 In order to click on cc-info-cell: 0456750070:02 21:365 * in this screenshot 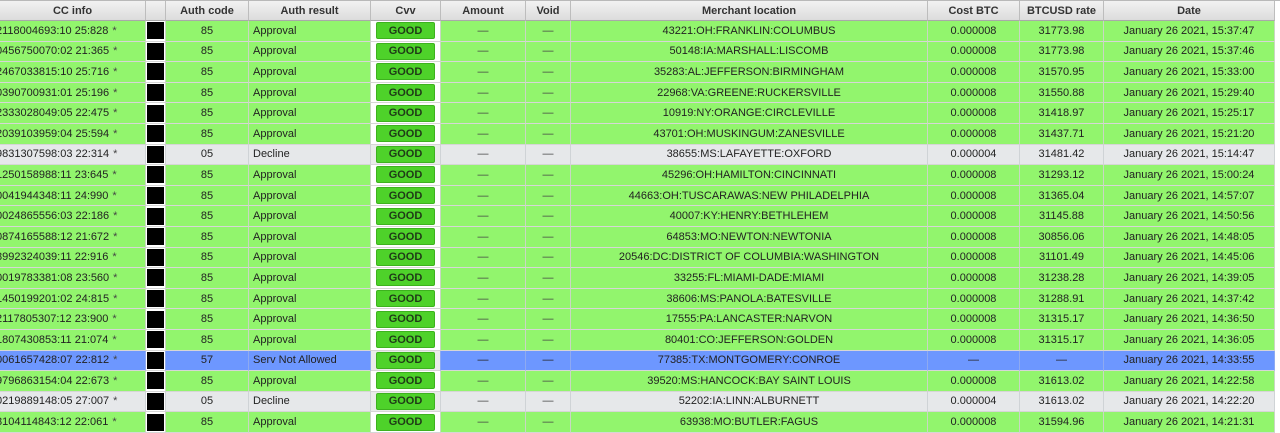, I will do `click(73, 52)`.